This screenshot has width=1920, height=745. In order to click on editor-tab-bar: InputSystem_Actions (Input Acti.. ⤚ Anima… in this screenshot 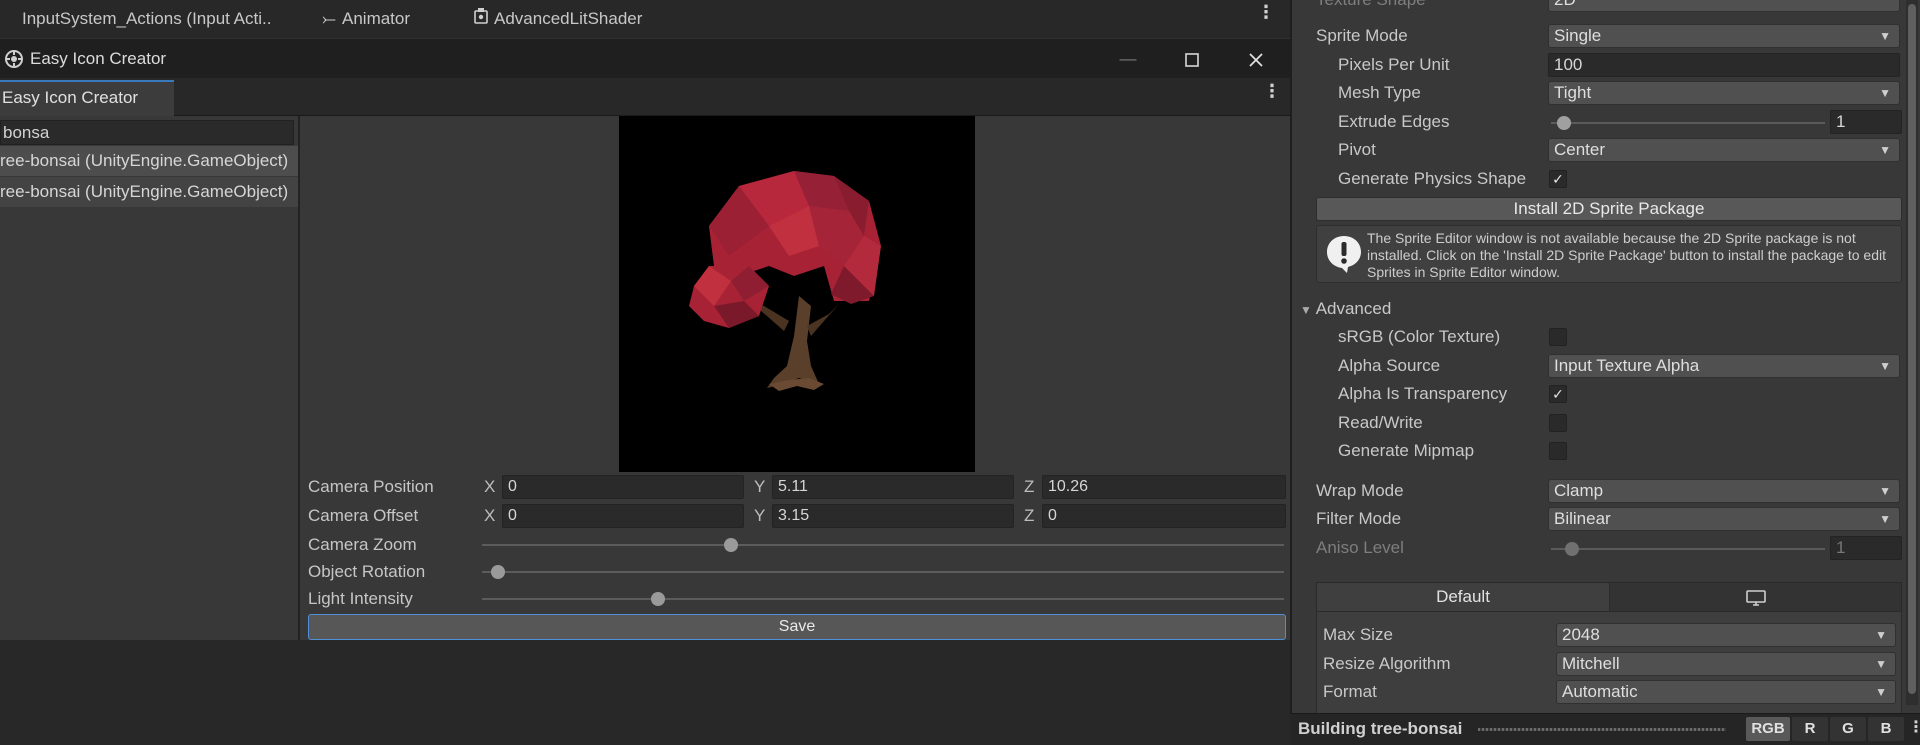, I will do `click(645, 19)`.